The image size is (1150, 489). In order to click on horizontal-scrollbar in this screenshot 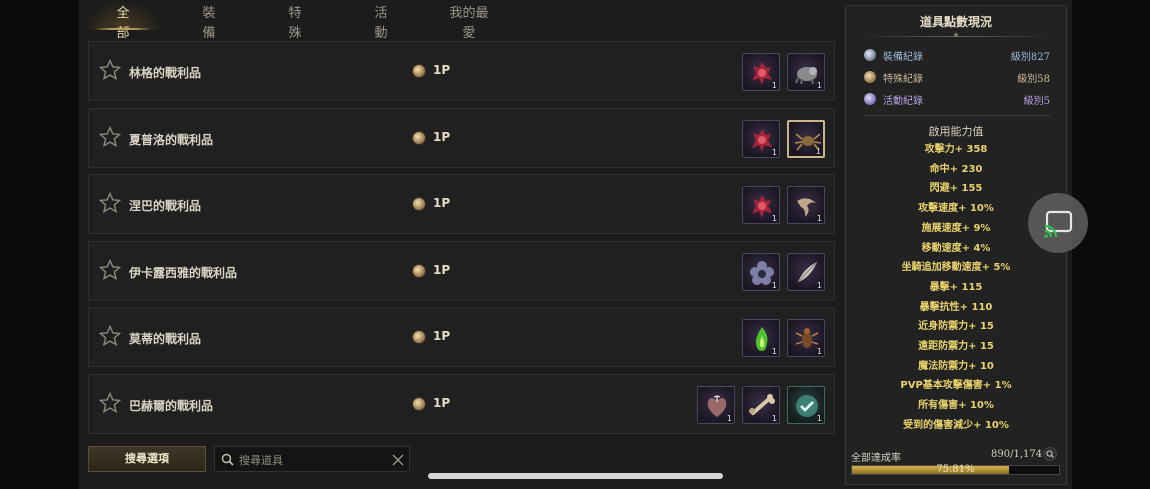, I will do `click(575, 476)`.